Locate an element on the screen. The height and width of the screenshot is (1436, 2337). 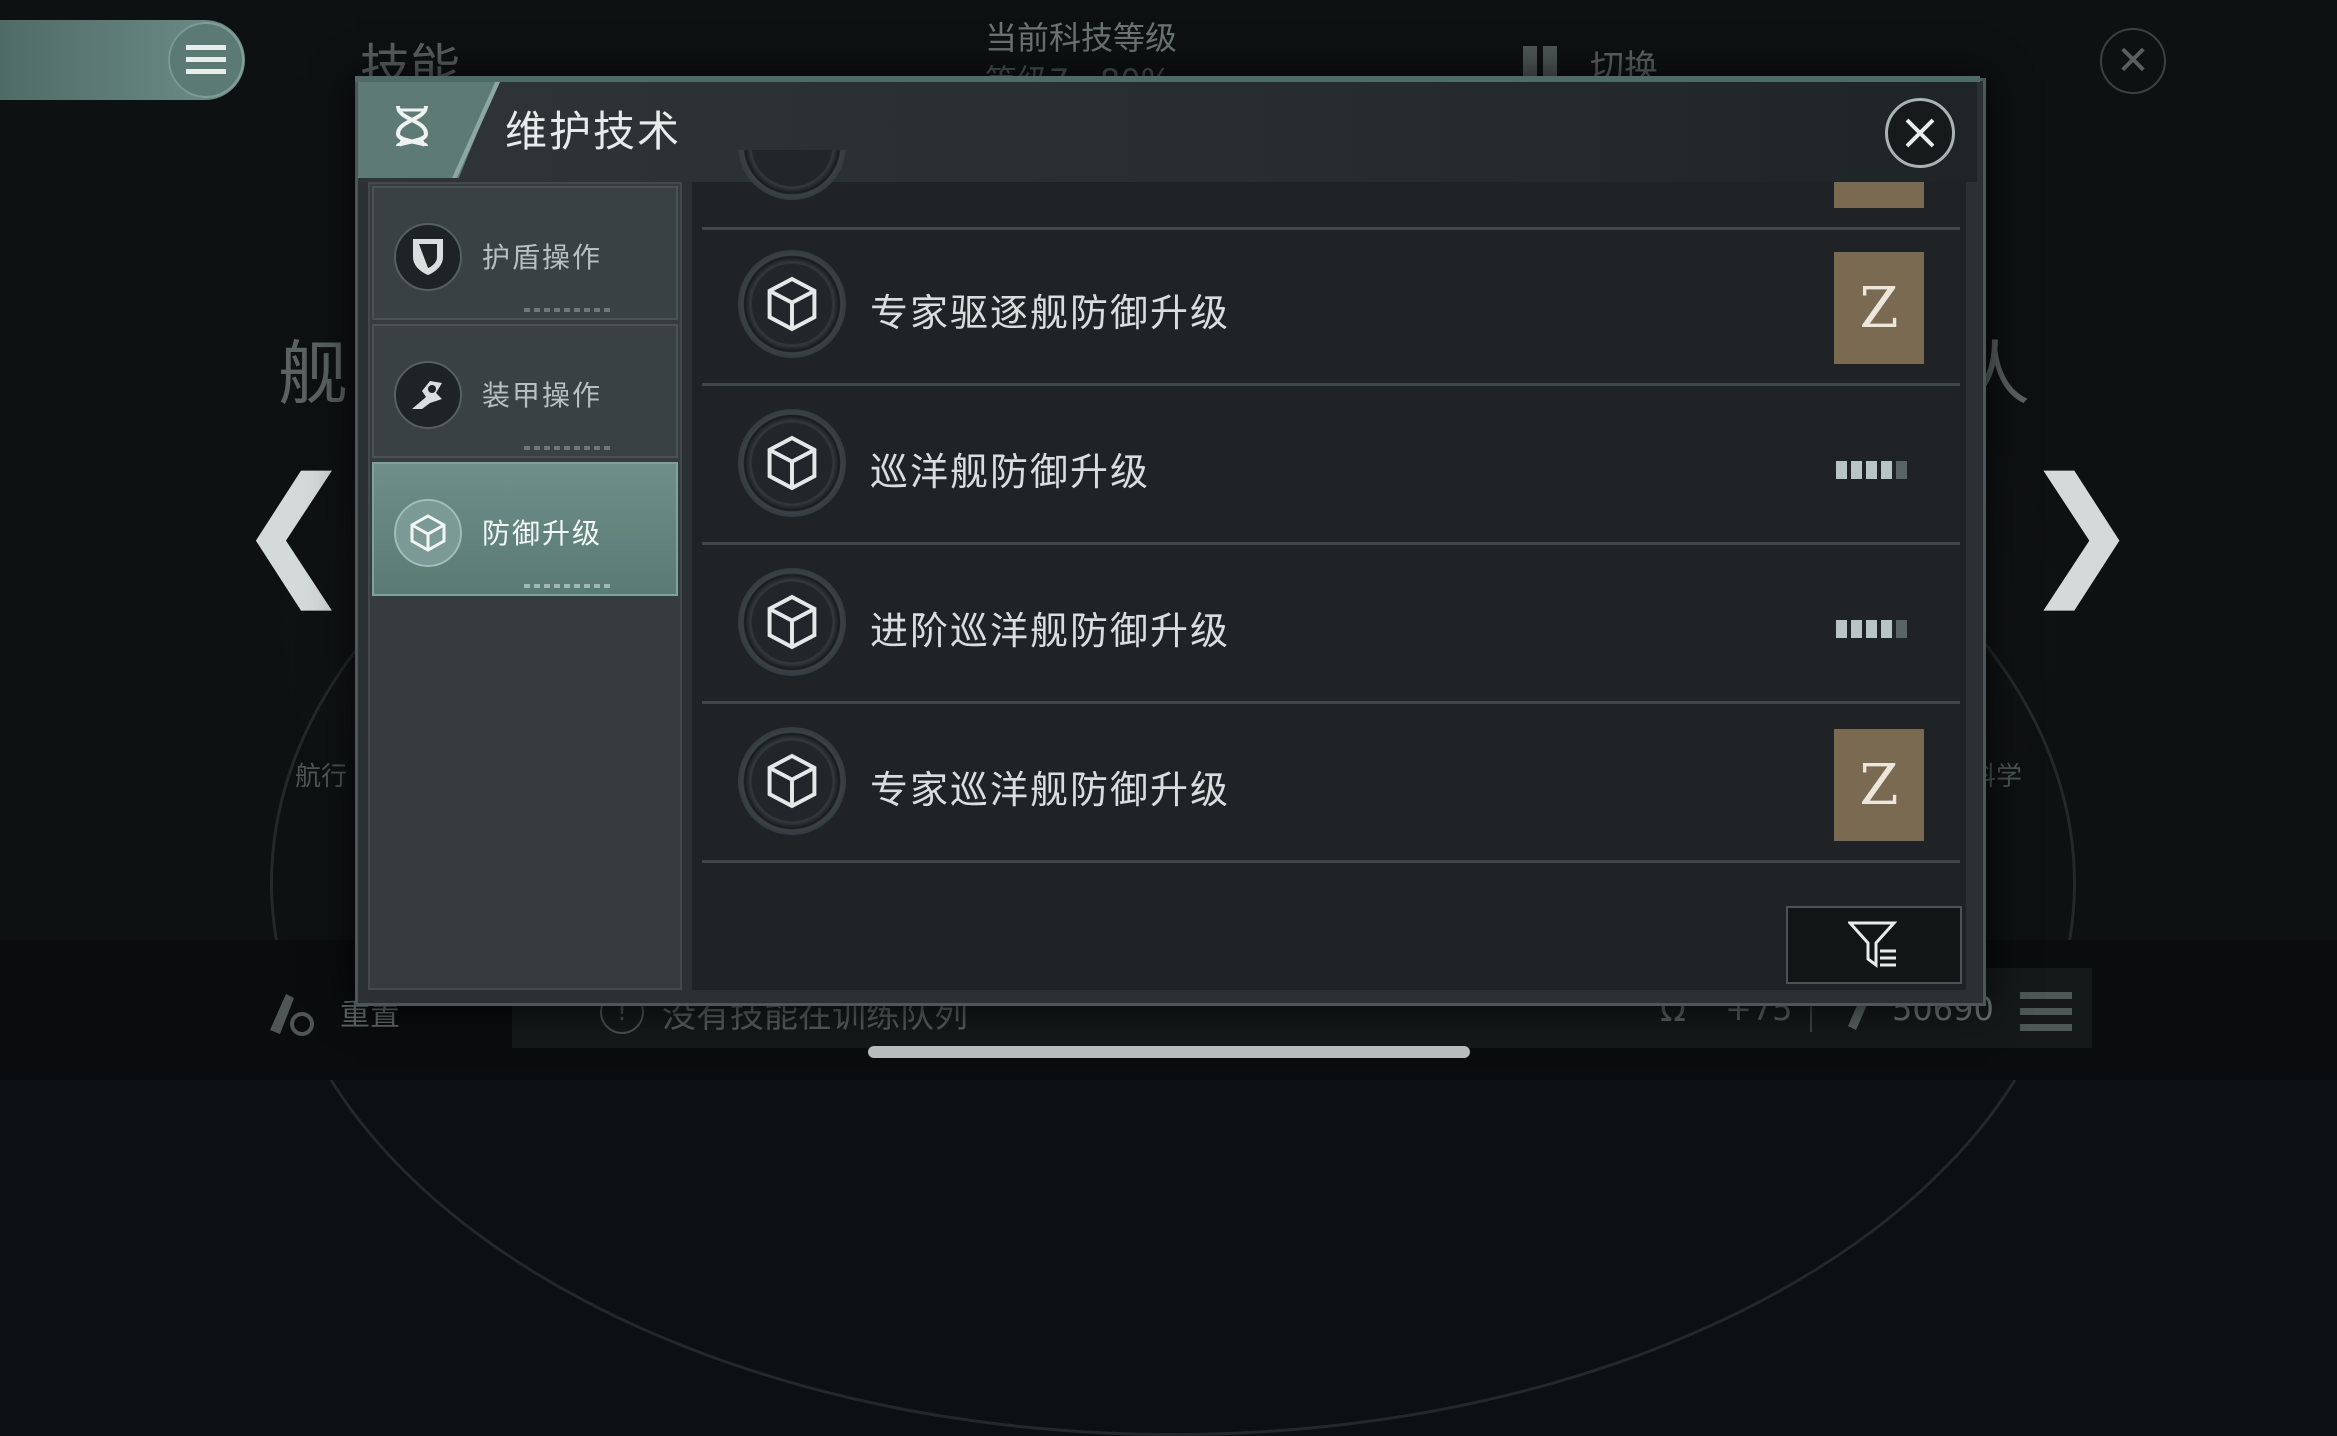
shield-icon is located at coordinates (428, 257).